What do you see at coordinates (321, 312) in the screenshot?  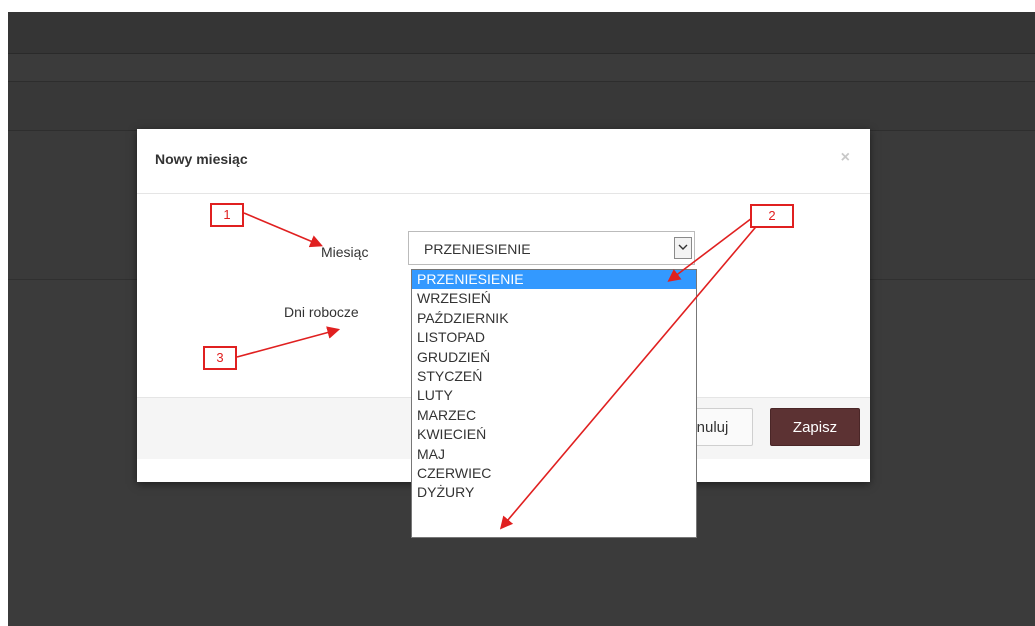 I see `work-days-label: Dni robocze` at bounding box center [321, 312].